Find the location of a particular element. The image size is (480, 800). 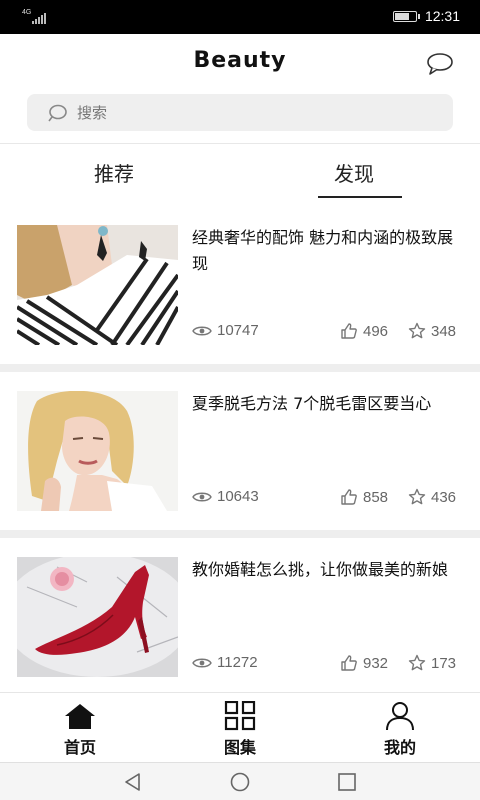

nav-profile-label: 我的 is located at coordinates (399, 747).